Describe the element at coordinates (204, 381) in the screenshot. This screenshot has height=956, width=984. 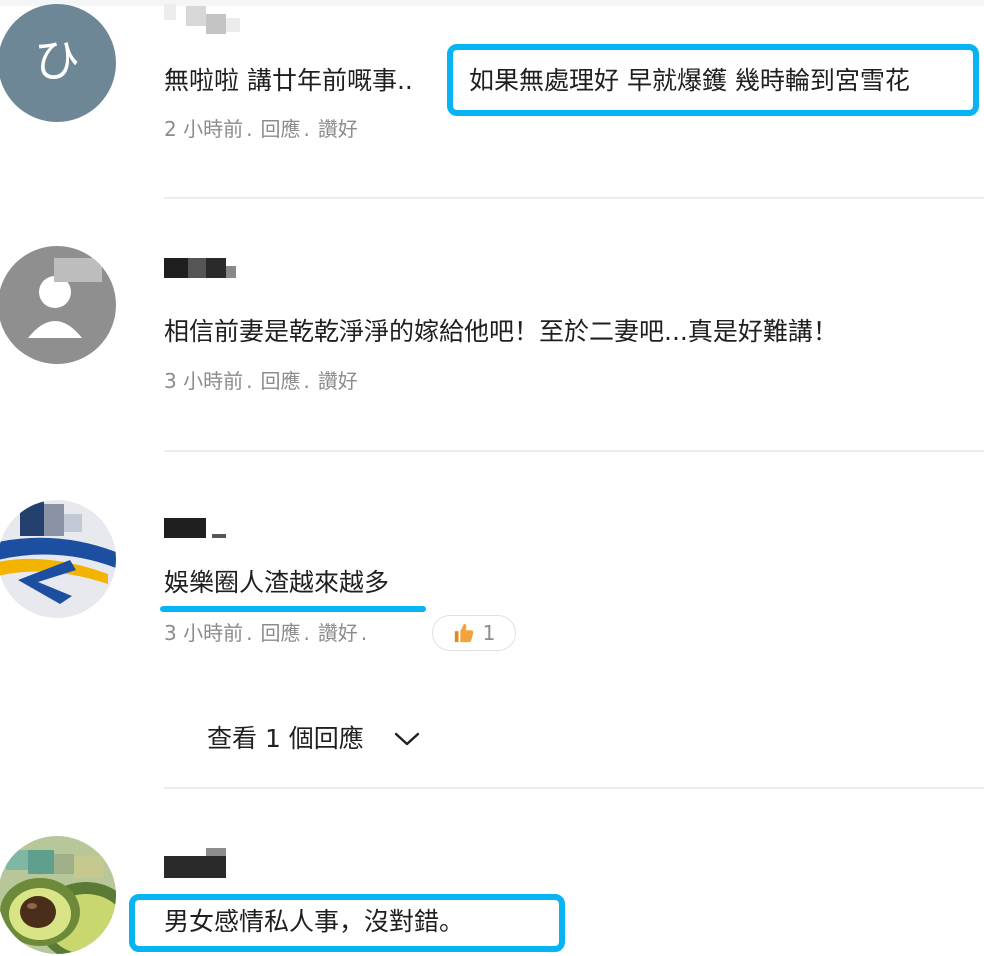
I see `timestamp-2: 3 小時前` at that location.